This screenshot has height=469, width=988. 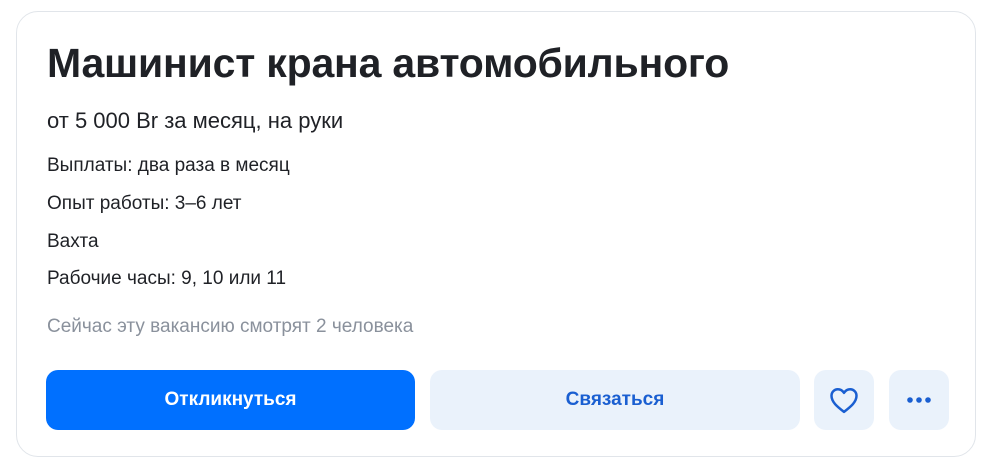 I want to click on detail-work-hours: Рабочие часы: 9, 10 или 11, so click(x=167, y=278).